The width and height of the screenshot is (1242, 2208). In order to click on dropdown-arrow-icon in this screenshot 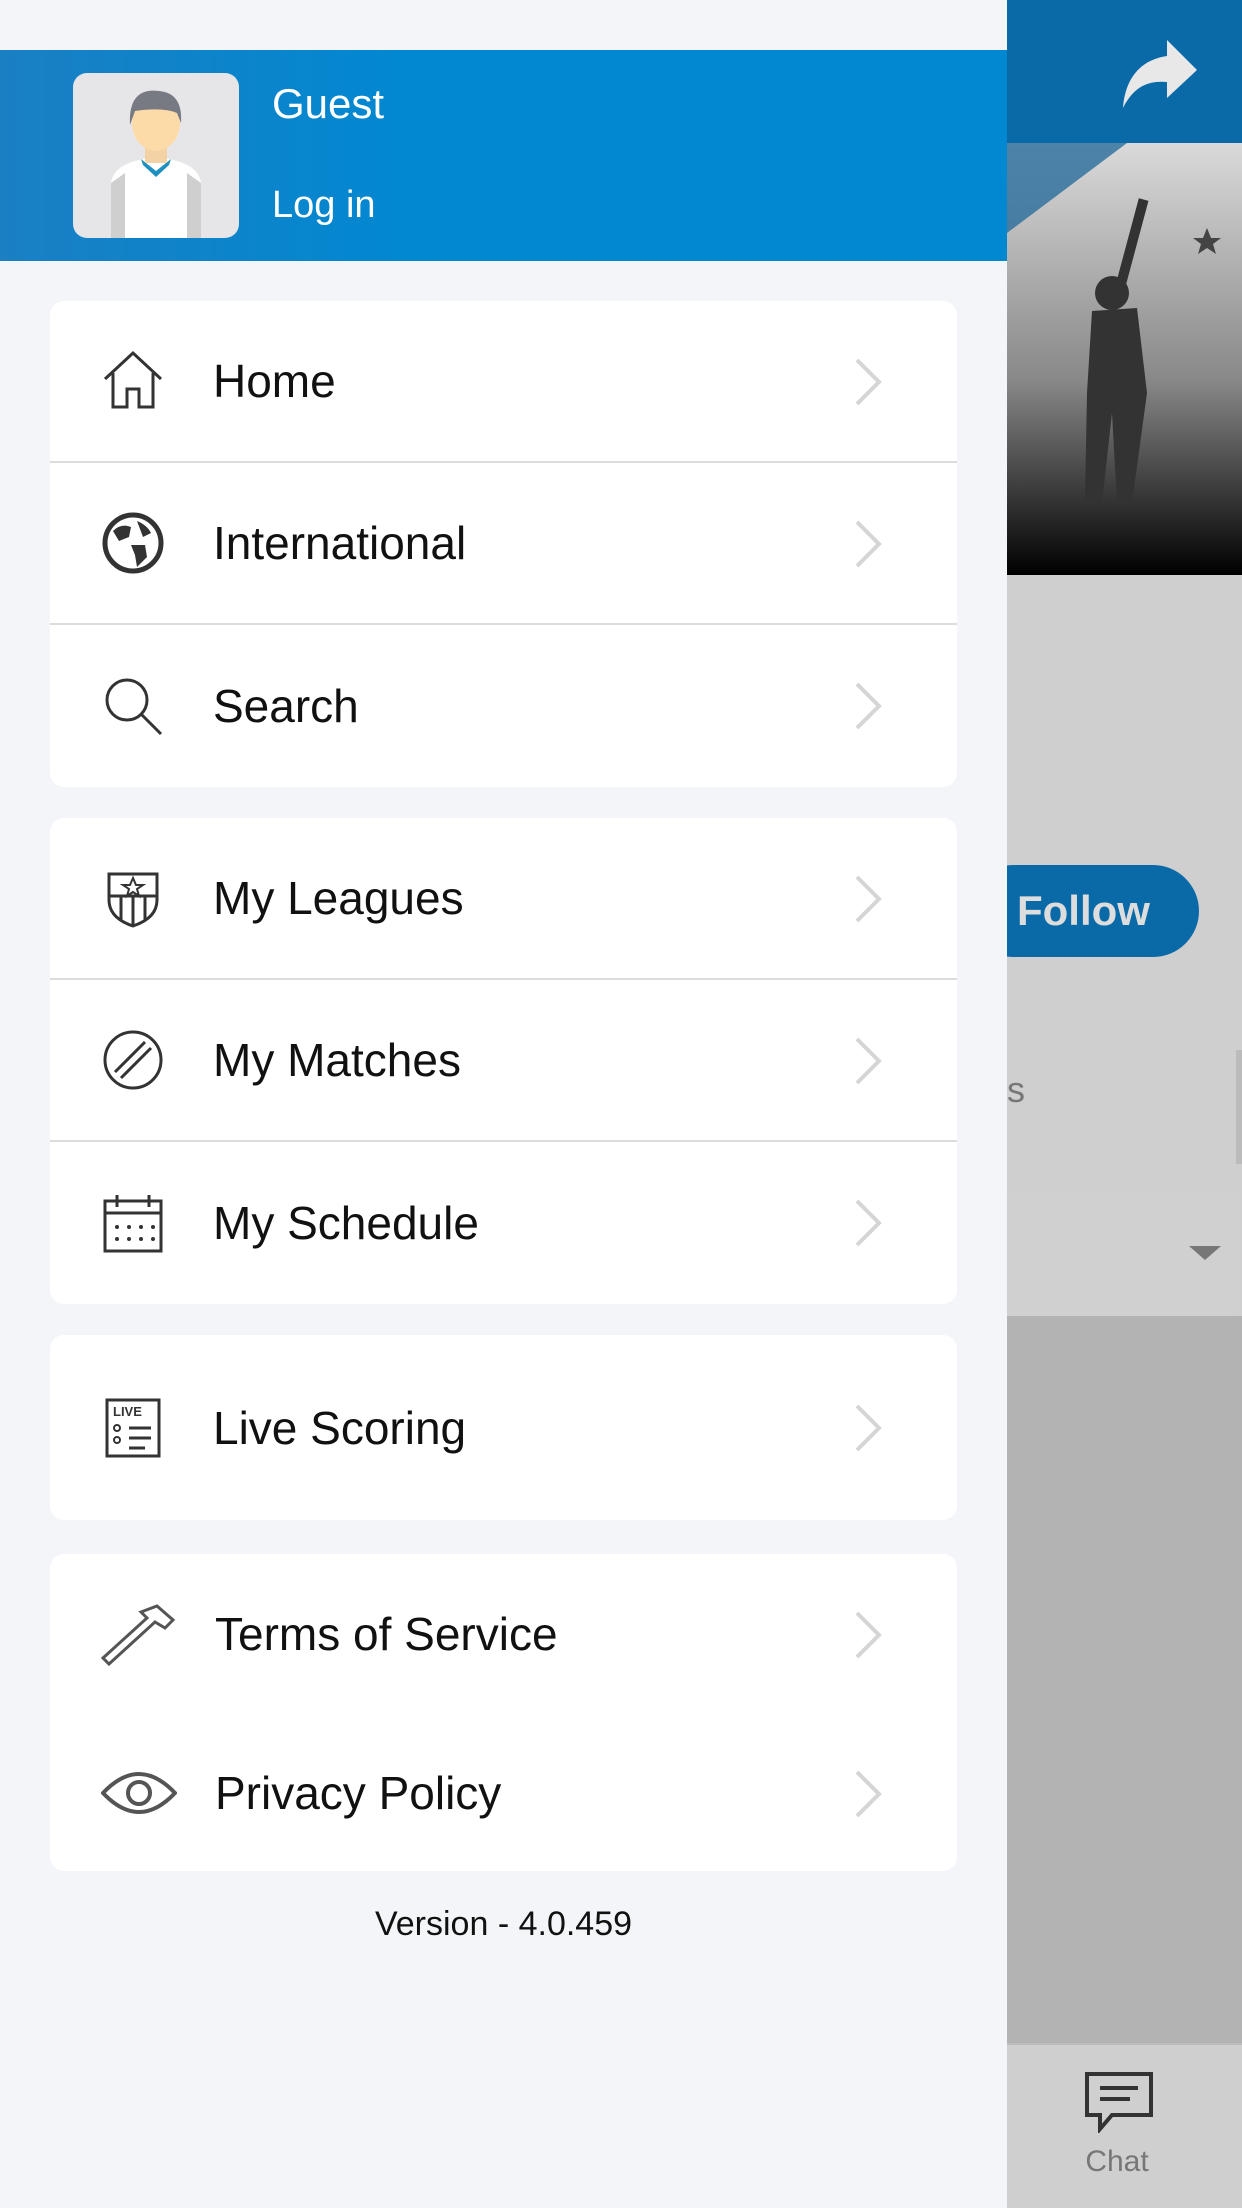, I will do `click(1205, 1253)`.